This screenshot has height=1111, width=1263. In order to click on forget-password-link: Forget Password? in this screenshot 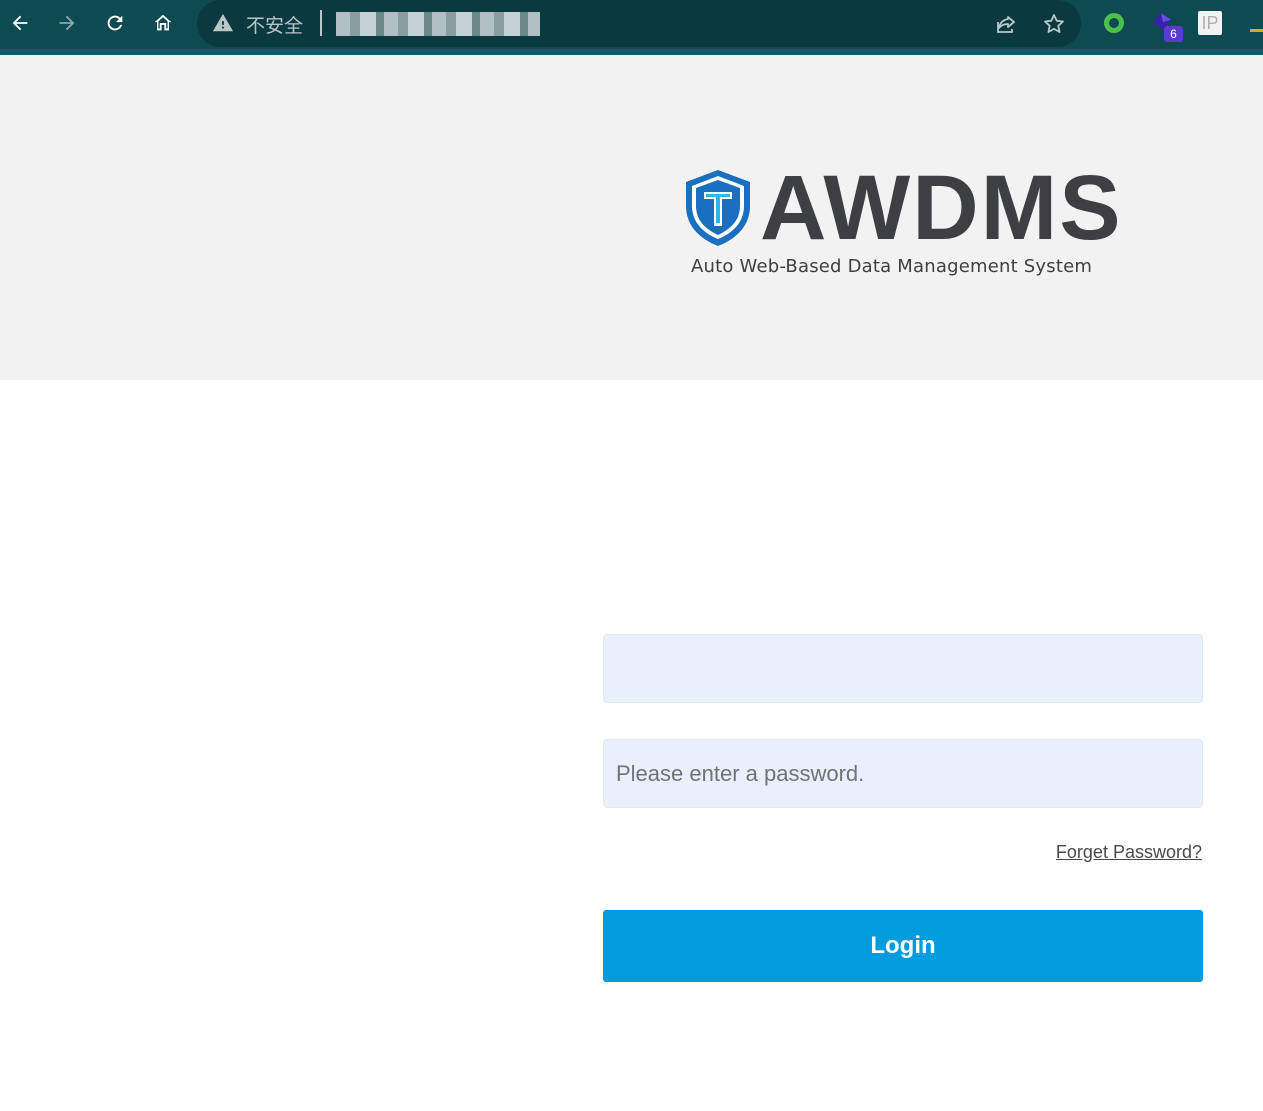, I will do `click(1101, 852)`.